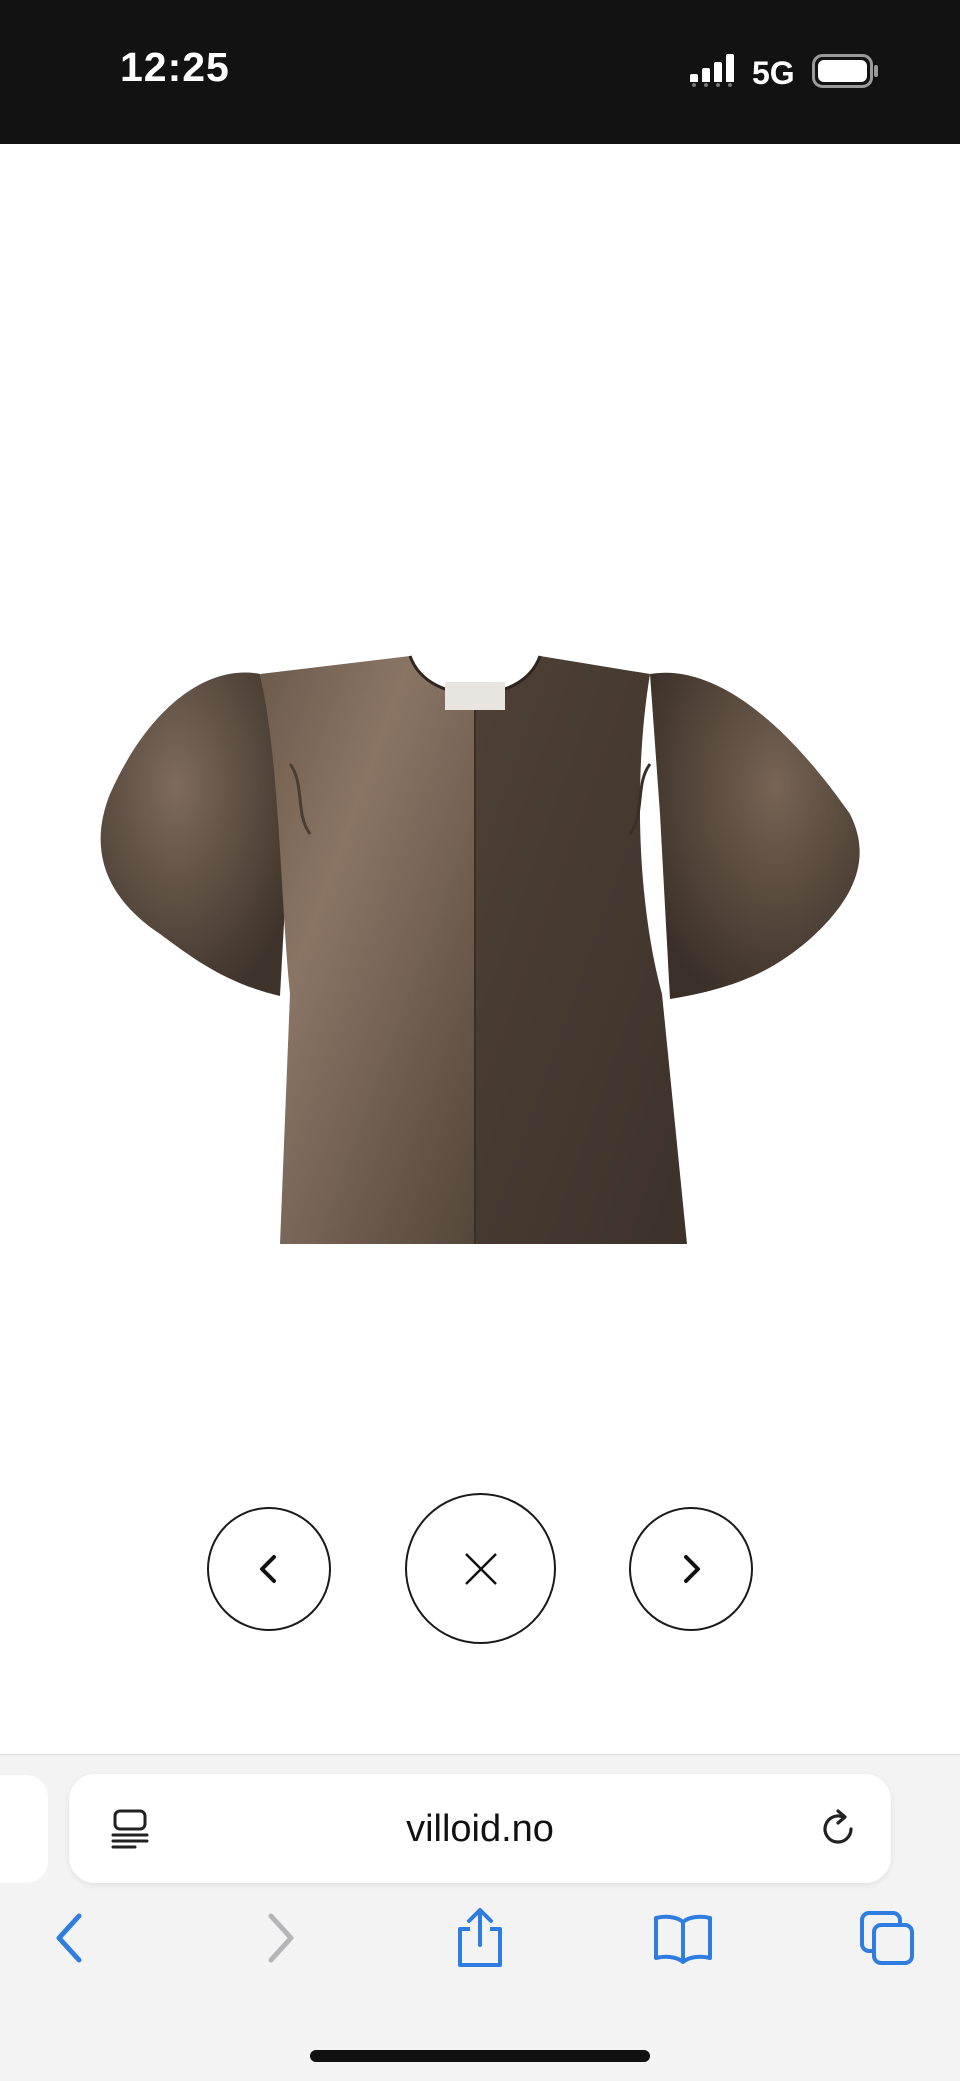 The width and height of the screenshot is (960, 2081). I want to click on previous-tab-preview, so click(24, 1829).